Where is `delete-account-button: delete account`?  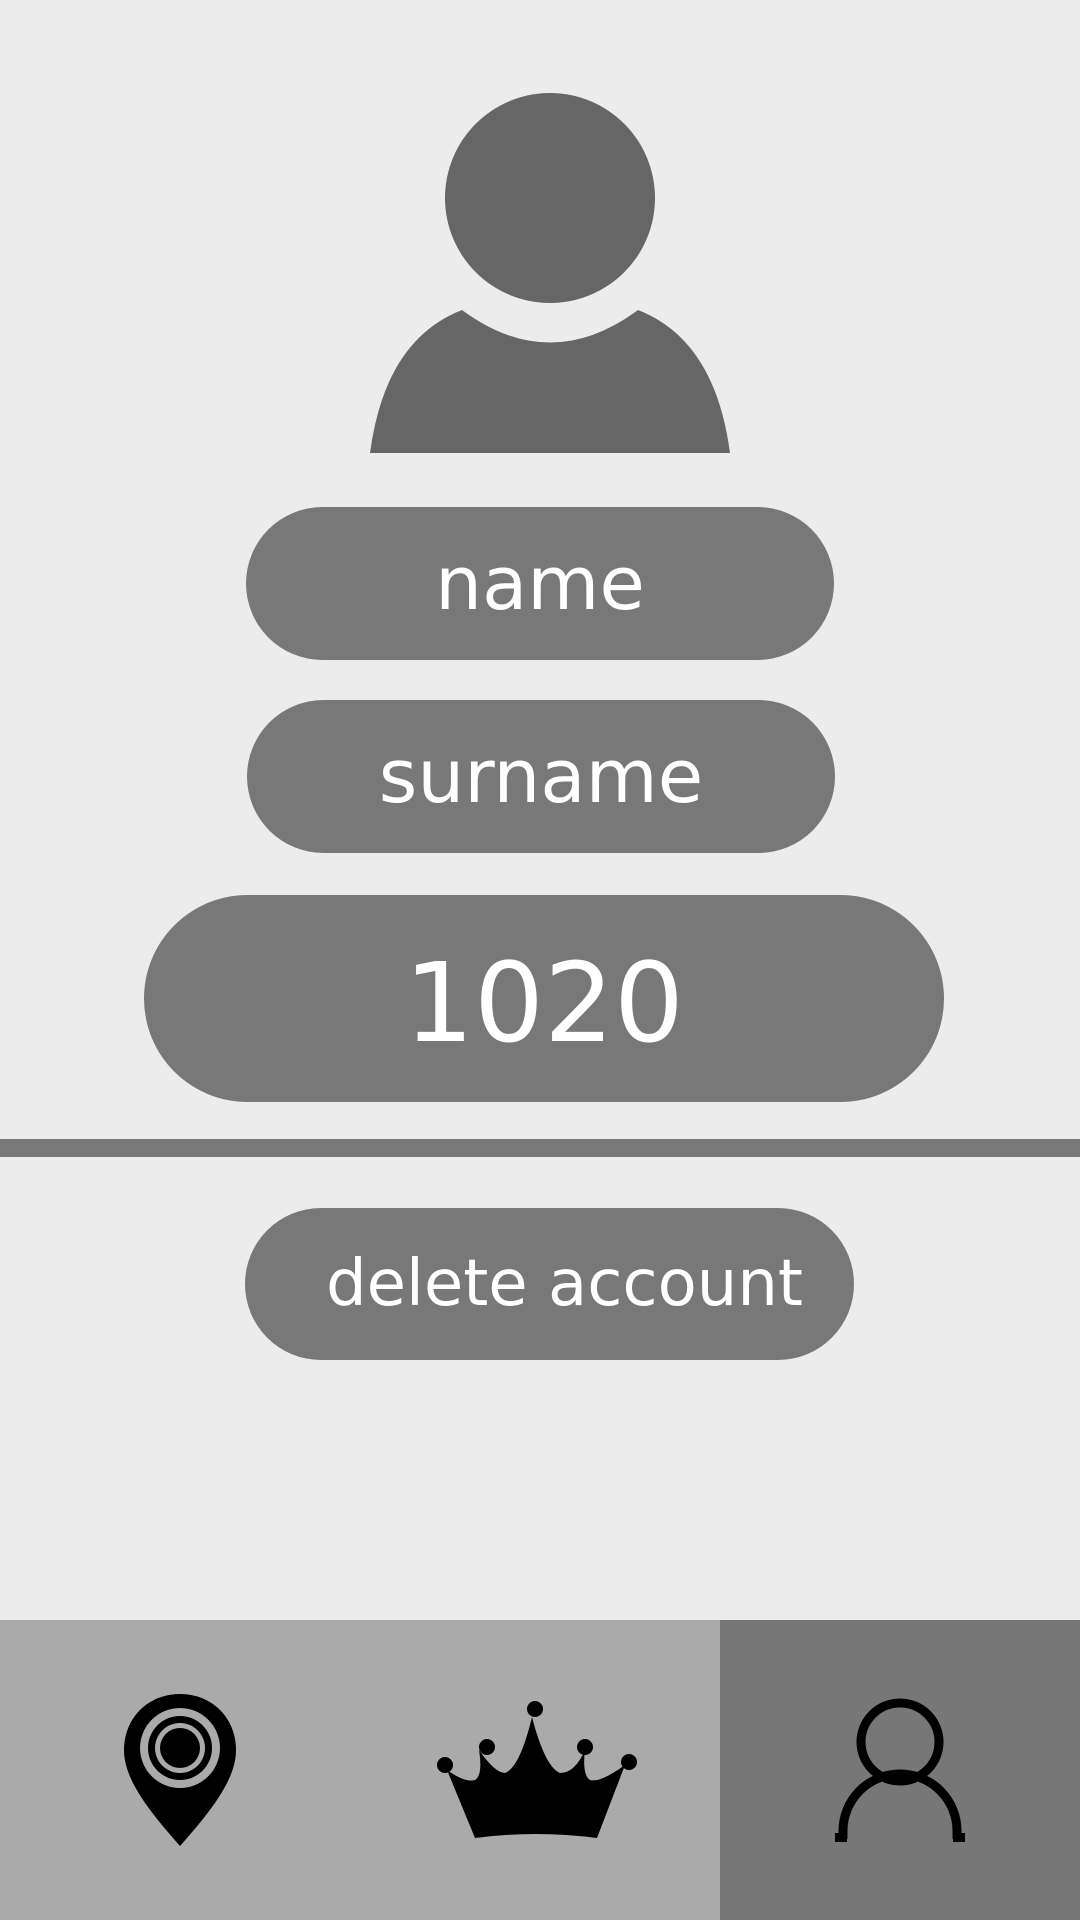 delete-account-button: delete account is located at coordinates (549, 1284).